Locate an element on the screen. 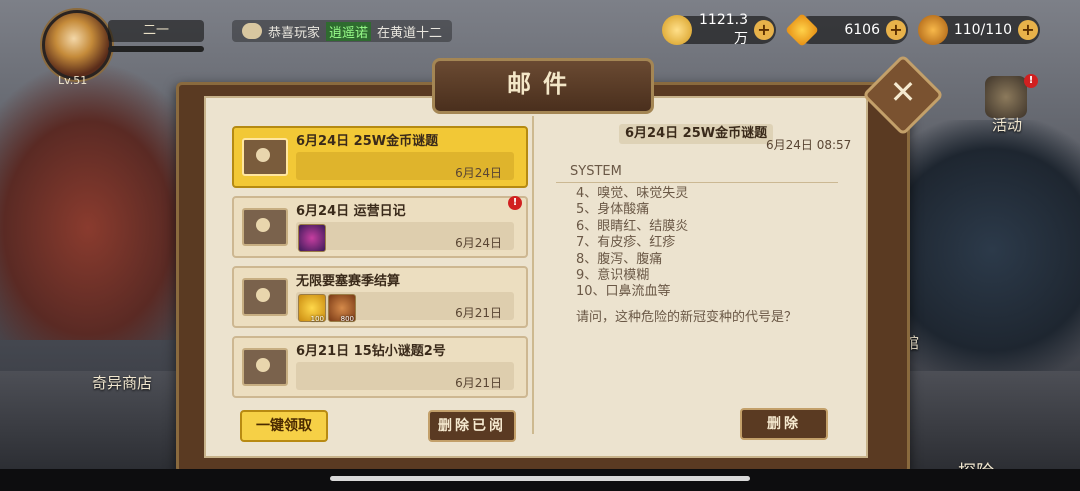 Image resolution: width=1080 pixels, height=491 pixels. mail-list-item: 6月24日 25W金币谜题 6月24日 is located at coordinates (380, 157).